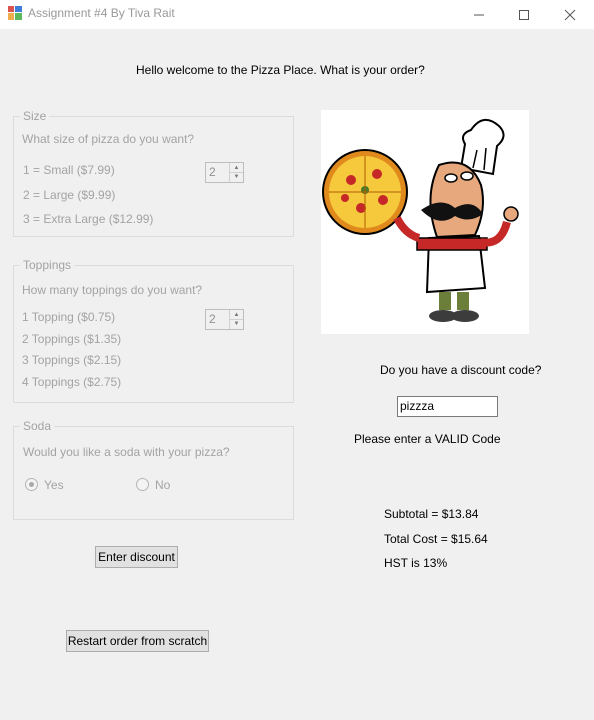 This screenshot has height=720, width=594. Describe the element at coordinates (436, 539) in the screenshot. I see `total-cost-label: Total Cost = $15.64` at that location.